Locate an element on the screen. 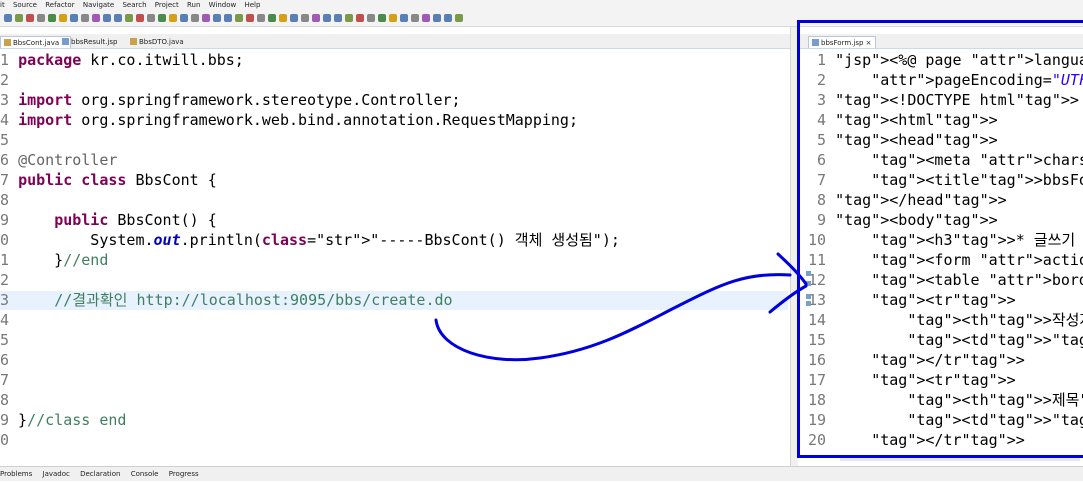 The image size is (1083, 482). annotation-arrow is located at coordinates (621, 307).